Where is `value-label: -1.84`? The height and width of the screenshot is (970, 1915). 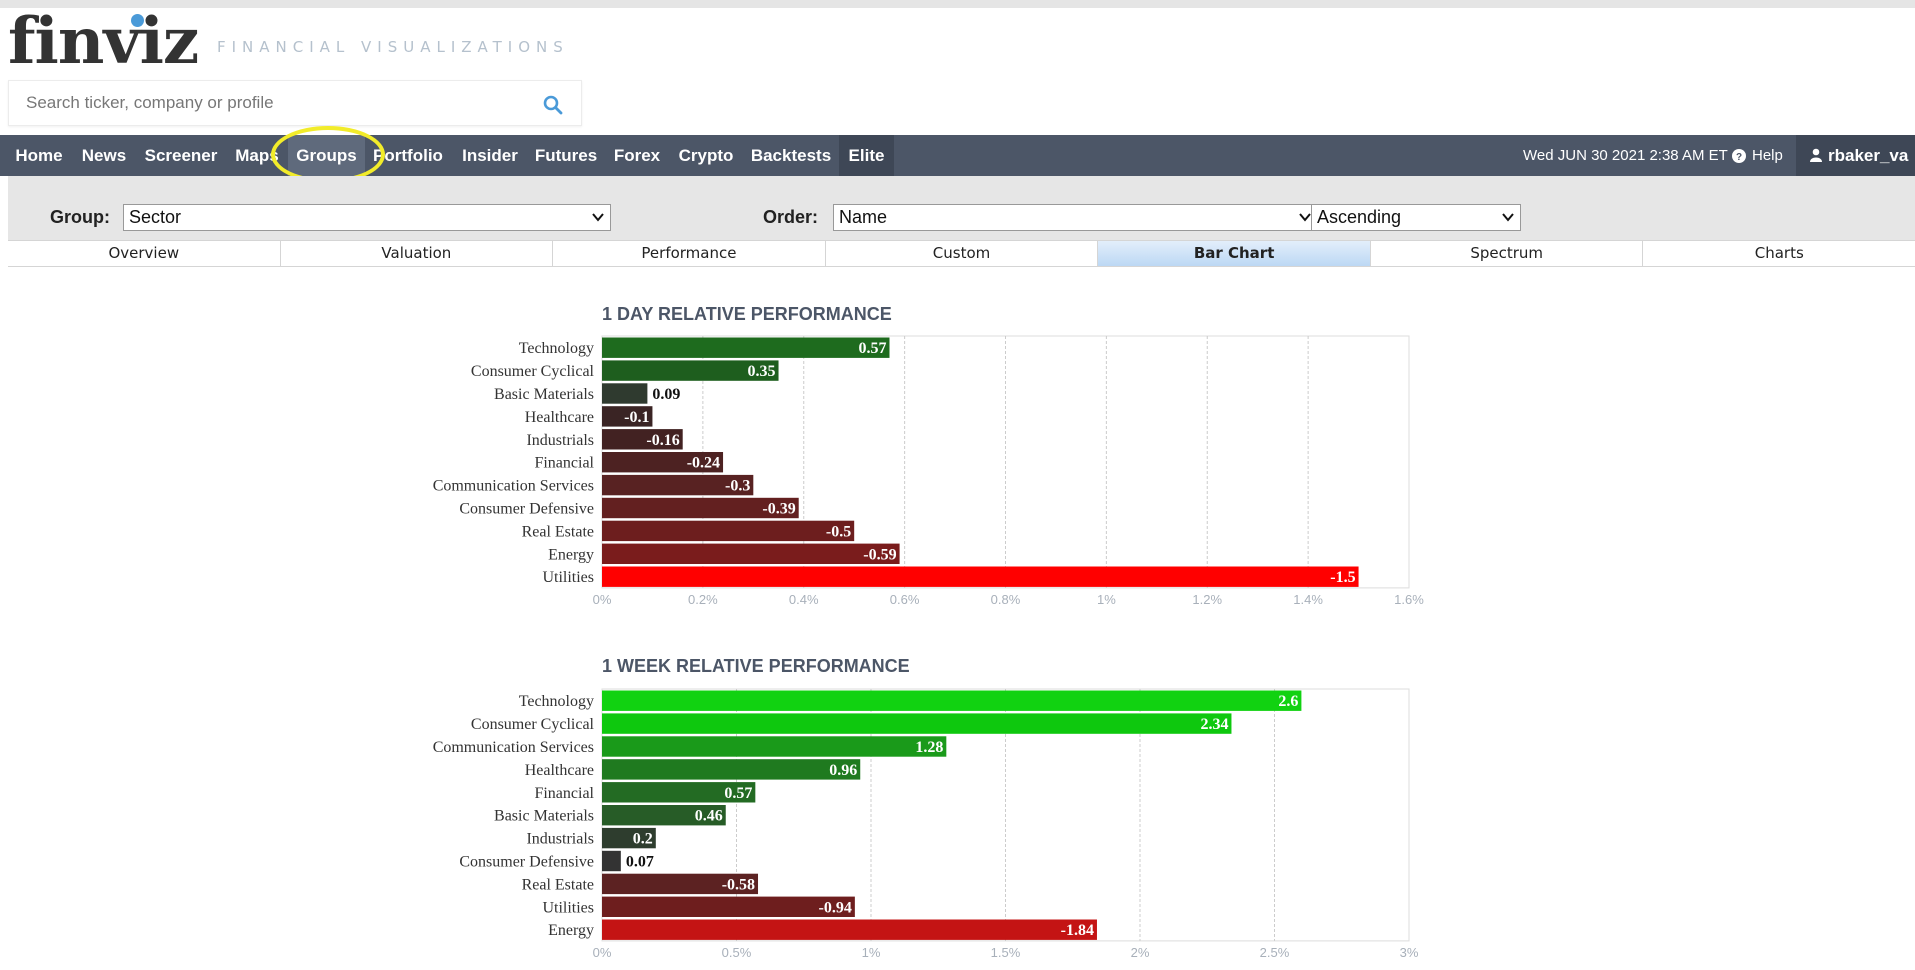 value-label: -1.84 is located at coordinates (1077, 930).